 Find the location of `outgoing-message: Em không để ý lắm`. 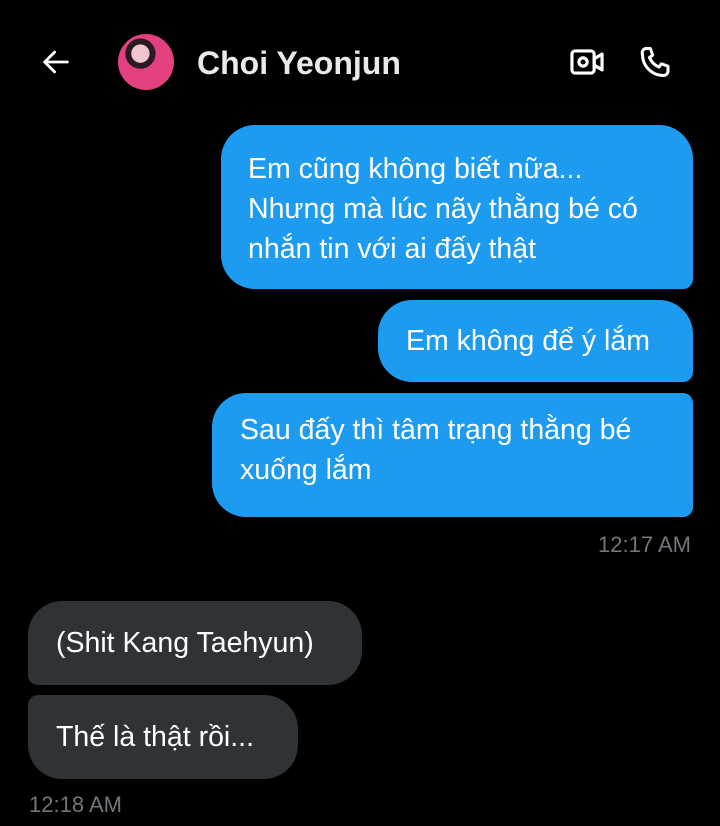

outgoing-message: Em không để ý lắm is located at coordinates (535, 341).